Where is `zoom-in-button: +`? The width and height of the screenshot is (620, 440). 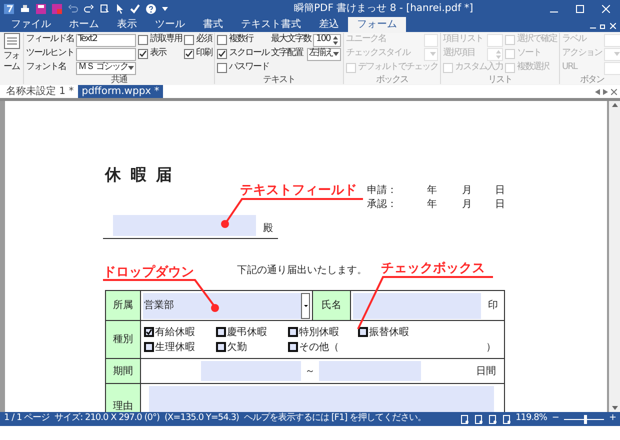
zoom-in-button: + is located at coordinates (612, 419).